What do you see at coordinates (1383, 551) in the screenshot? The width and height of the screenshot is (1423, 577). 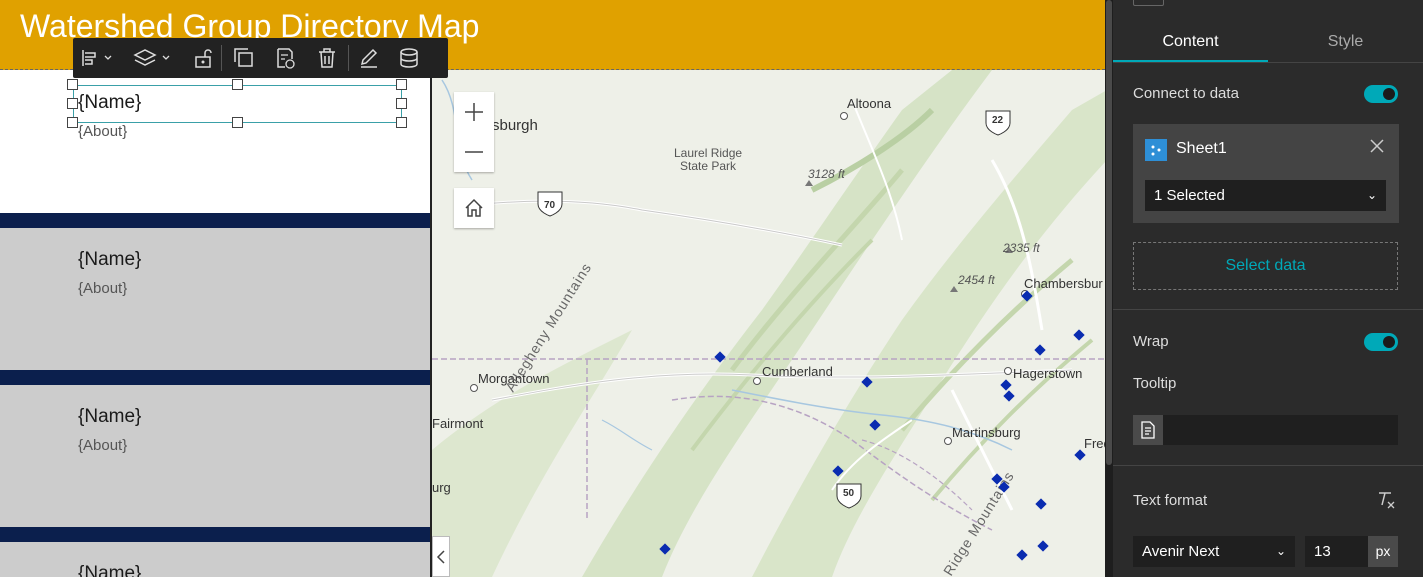 I see `font-size-unit: px` at bounding box center [1383, 551].